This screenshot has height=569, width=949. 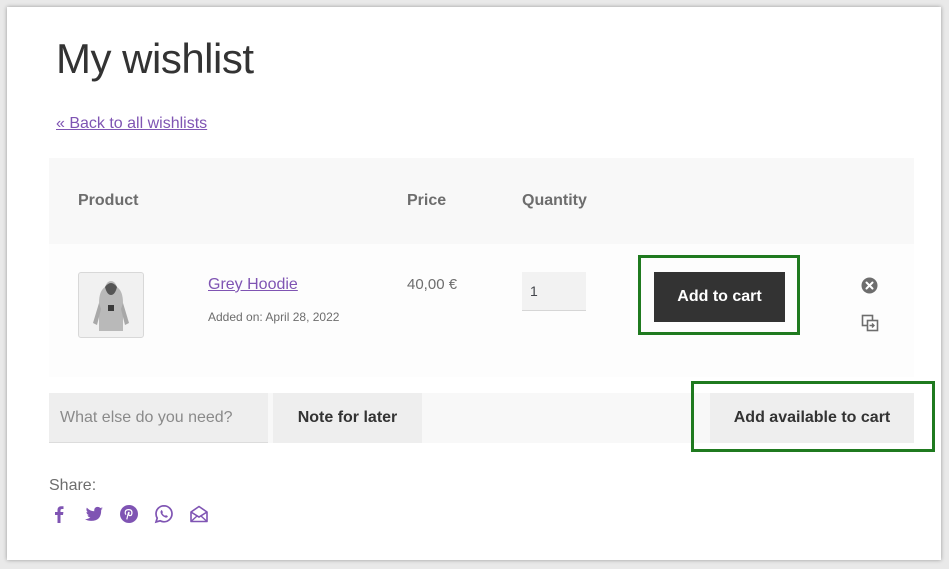 I want to click on back-to-wishlists-link: « Back to all wishlists, so click(x=131, y=124).